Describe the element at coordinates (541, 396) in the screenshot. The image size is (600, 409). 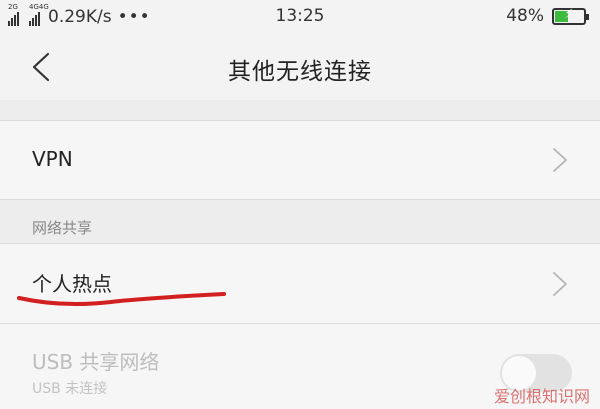
I see `watermark: 爱创根知识网` at that location.